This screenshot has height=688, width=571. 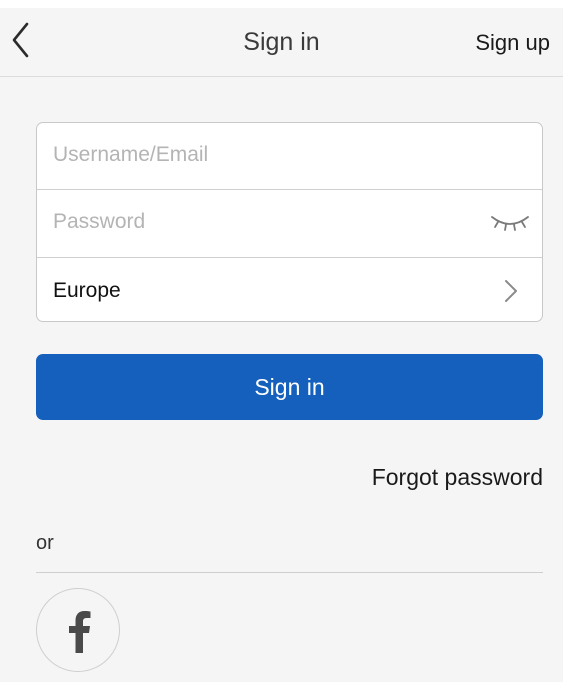 I want to click on region-value: Europe, so click(x=87, y=290).